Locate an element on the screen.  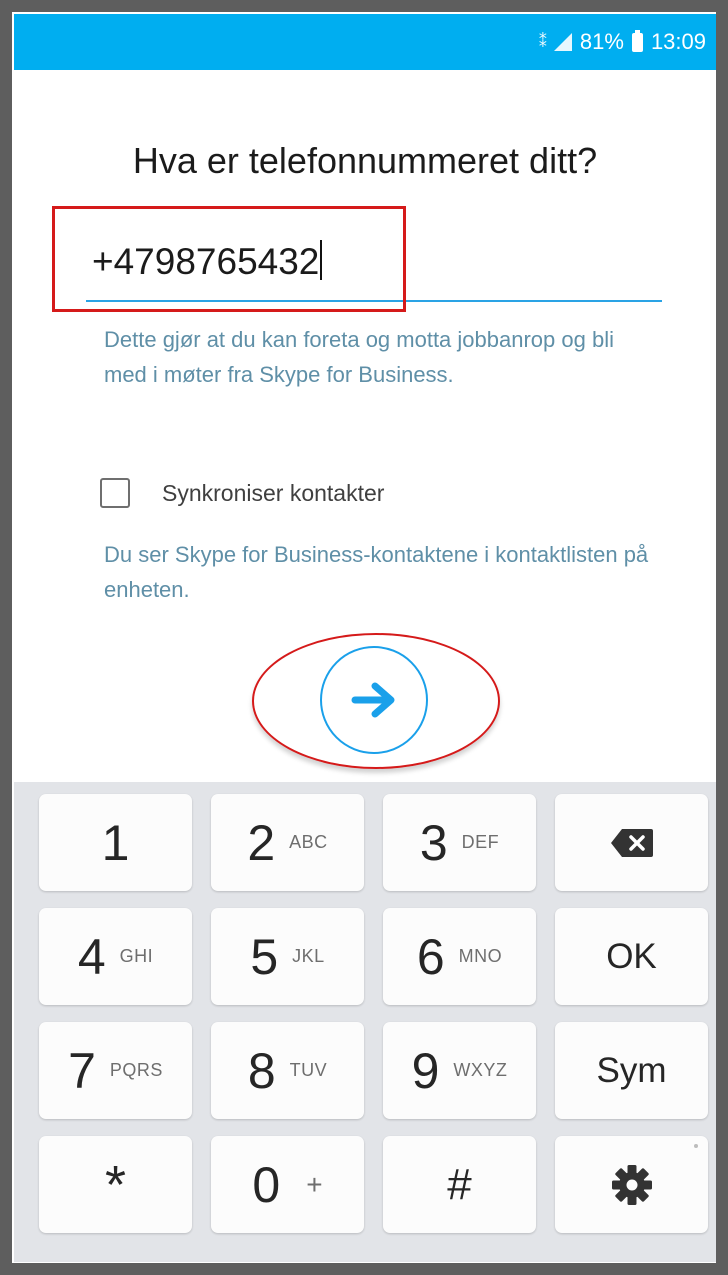
key-9: 9 WXYZ is located at coordinates (459, 1070).